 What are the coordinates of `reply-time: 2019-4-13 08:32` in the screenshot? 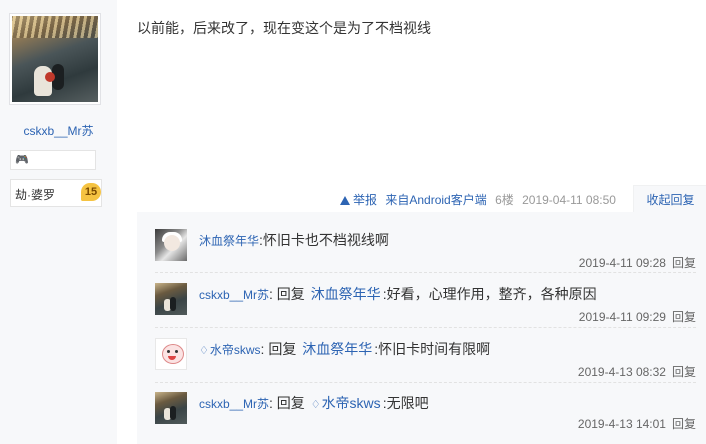 It's located at (621, 372).